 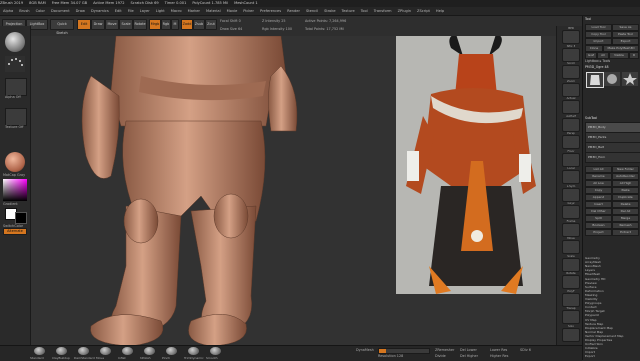 What do you see at coordinates (612, 356) in the screenshot?
I see `subpalette-export: Export` at bounding box center [612, 356].